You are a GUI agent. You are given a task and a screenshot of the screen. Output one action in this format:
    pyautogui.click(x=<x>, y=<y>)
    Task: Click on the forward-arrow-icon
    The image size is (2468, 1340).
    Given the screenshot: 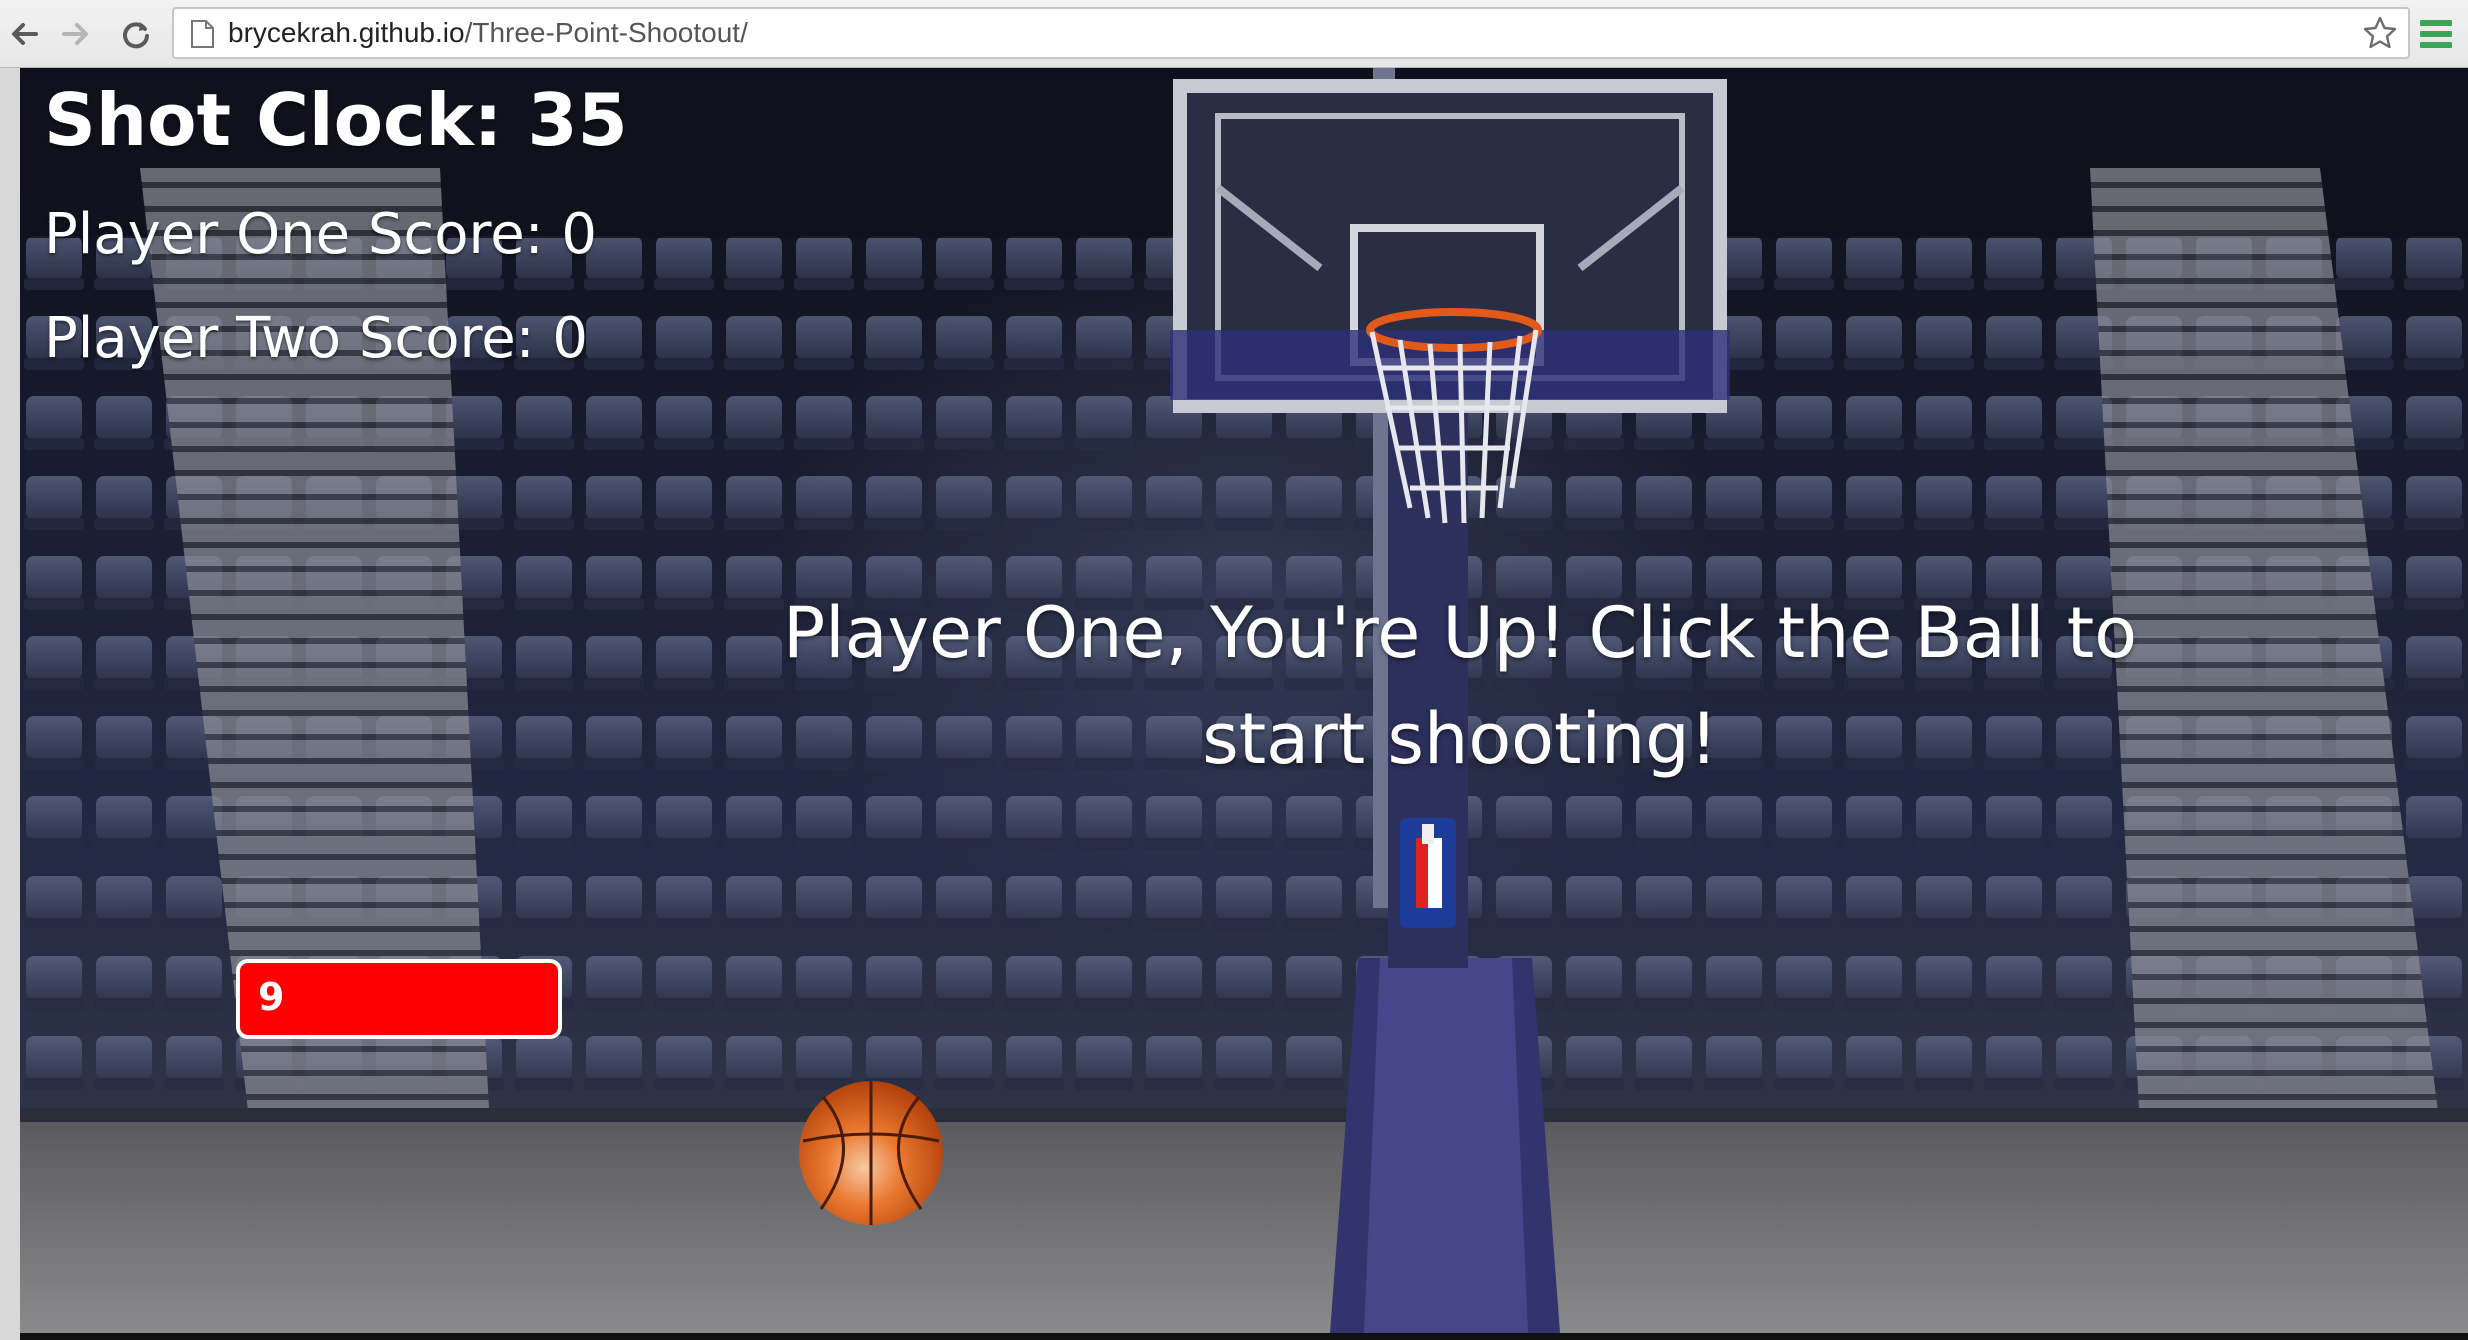 What is the action you would take?
    pyautogui.click(x=76, y=34)
    